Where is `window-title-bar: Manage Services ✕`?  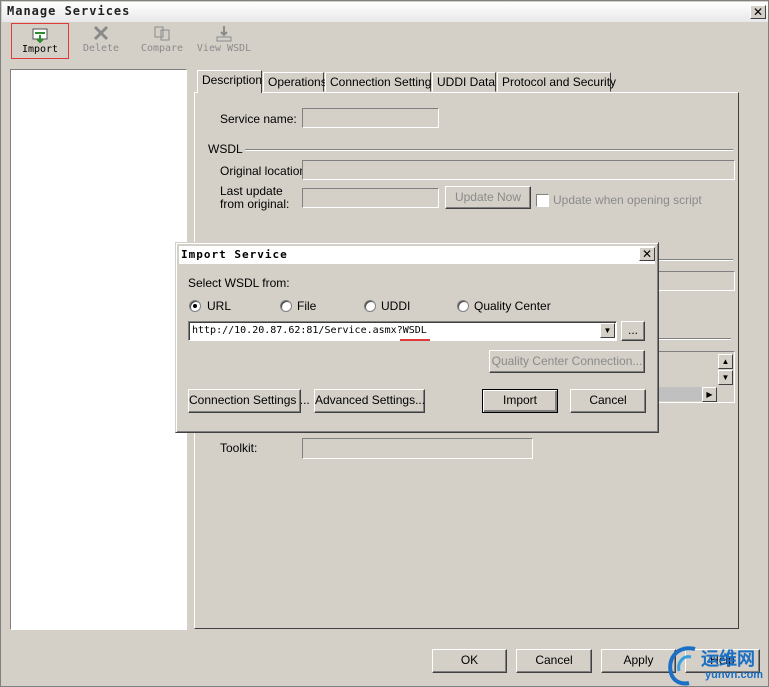 window-title-bar: Manage Services ✕ is located at coordinates (385, 12).